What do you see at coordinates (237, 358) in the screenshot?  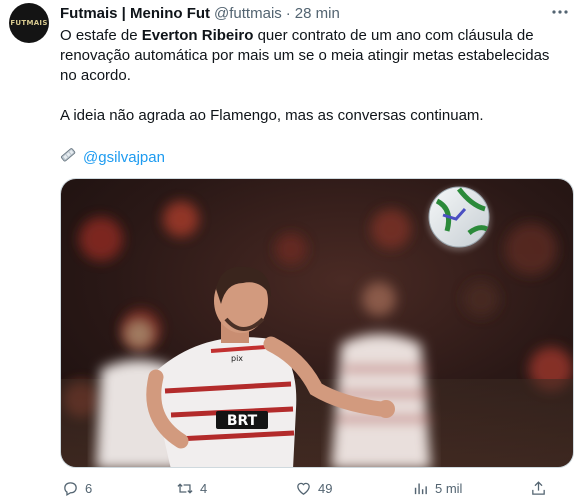 I see `shirt-brand: pix` at bounding box center [237, 358].